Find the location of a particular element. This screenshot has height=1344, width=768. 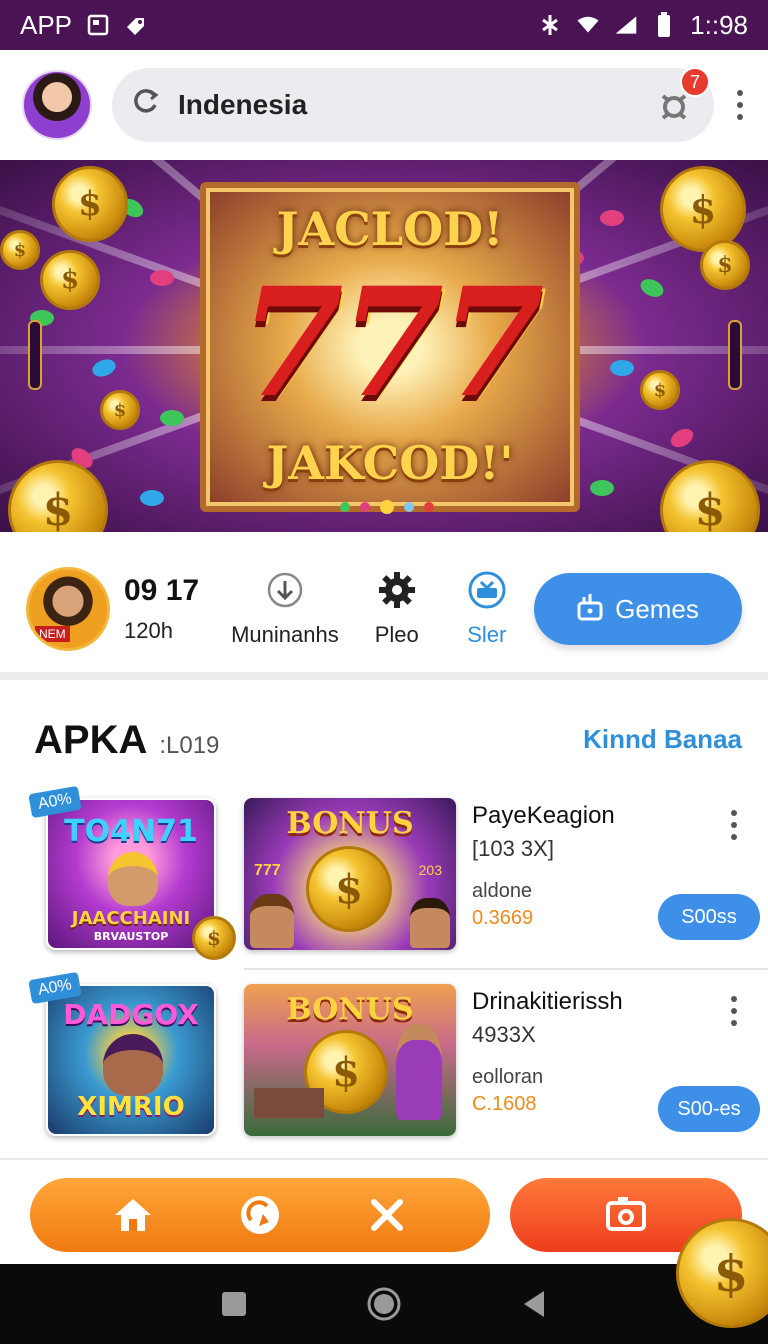

bluetooth-icon is located at coordinates (550, 25).